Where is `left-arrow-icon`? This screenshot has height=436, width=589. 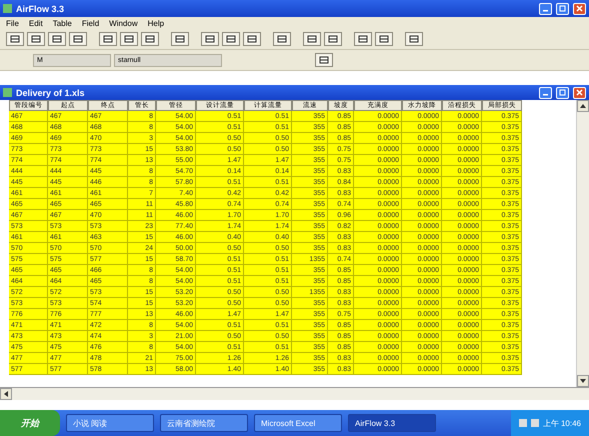
left-arrow-icon is located at coordinates (6, 394).